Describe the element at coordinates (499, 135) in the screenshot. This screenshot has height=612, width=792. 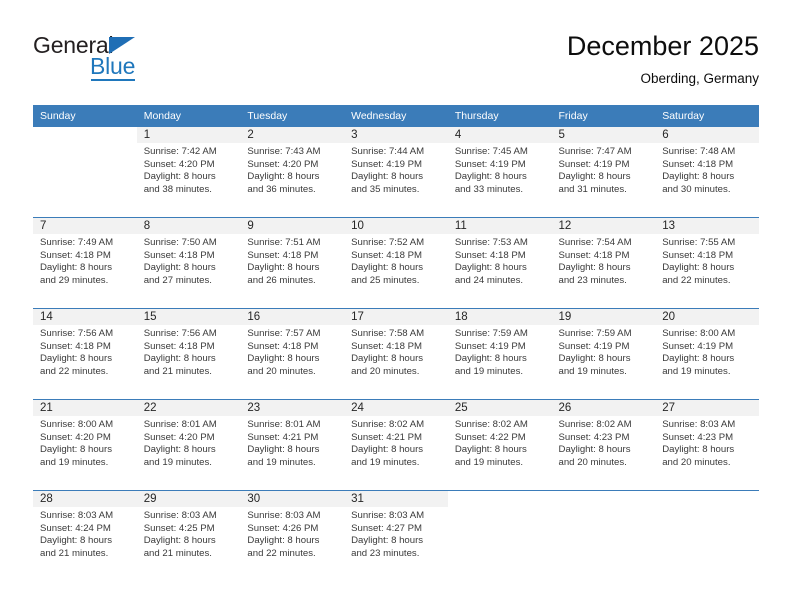
I see `day-number: 4` at that location.